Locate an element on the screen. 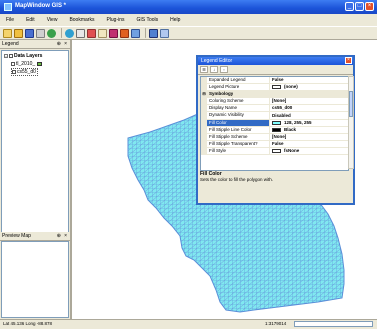 This screenshot has height=329, width=377. menu-edit: Edit is located at coordinates (30, 20).